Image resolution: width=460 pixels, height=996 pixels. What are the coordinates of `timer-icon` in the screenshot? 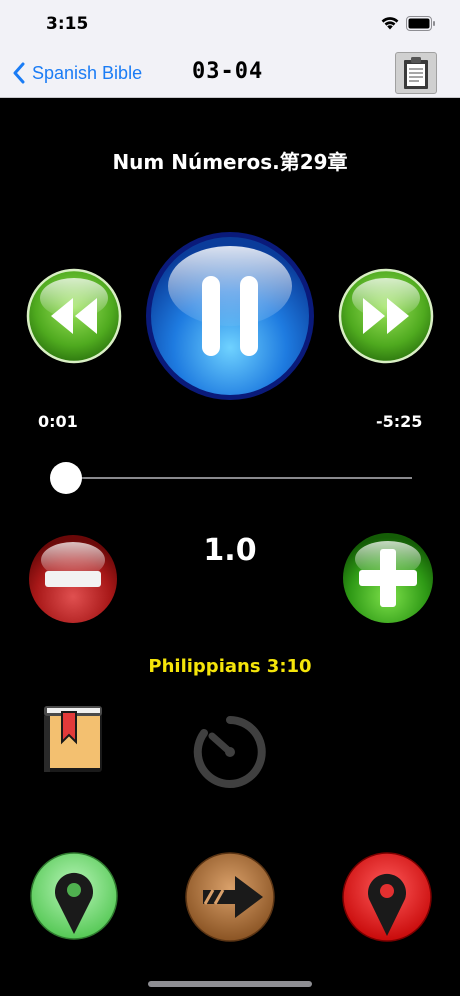 It's located at (229, 752).